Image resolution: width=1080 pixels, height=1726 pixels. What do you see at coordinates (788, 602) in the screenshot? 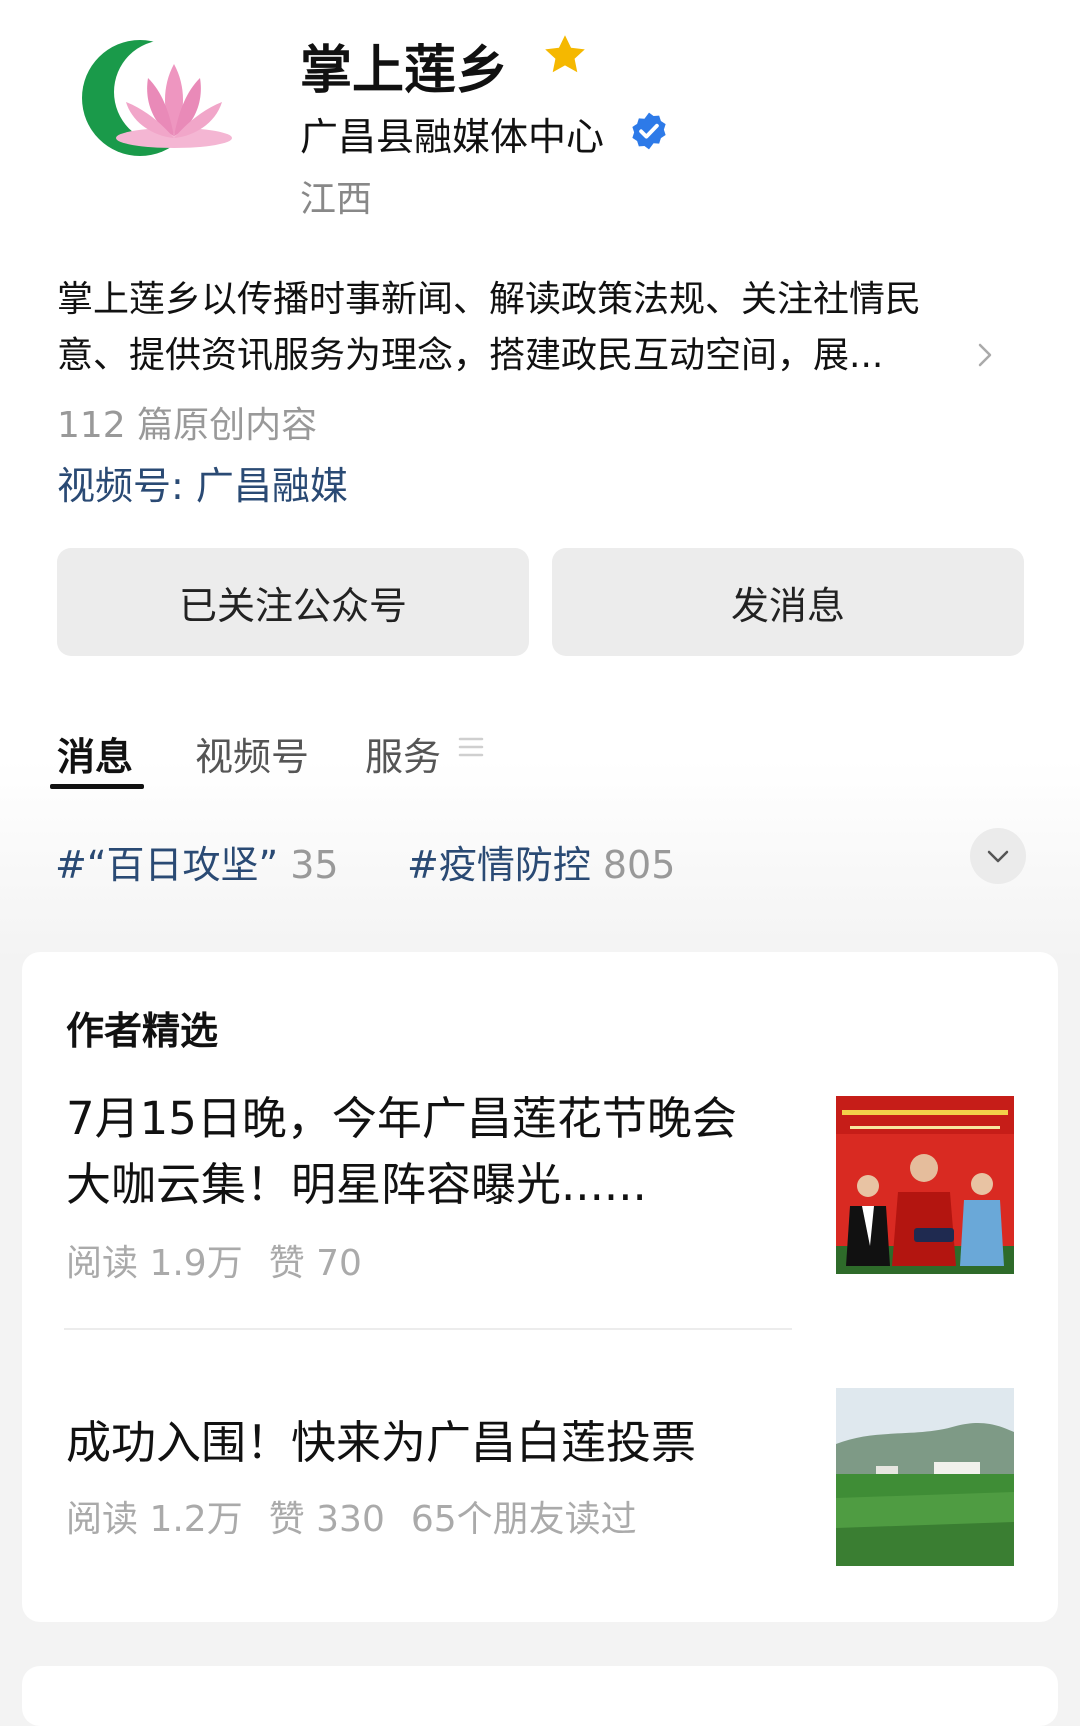
I see `send-message-button: 发消息` at bounding box center [788, 602].